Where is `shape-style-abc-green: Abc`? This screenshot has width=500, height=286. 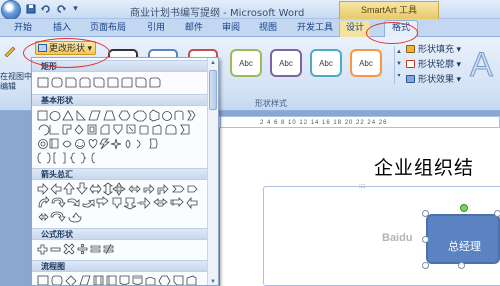 shape-style-abc-green: Abc is located at coordinates (246, 63).